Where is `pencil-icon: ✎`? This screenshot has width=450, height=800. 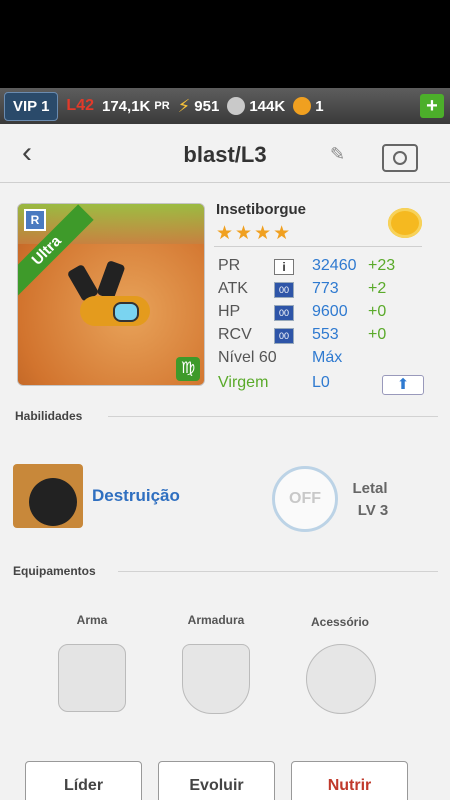 pencil-icon: ✎ is located at coordinates (337, 154).